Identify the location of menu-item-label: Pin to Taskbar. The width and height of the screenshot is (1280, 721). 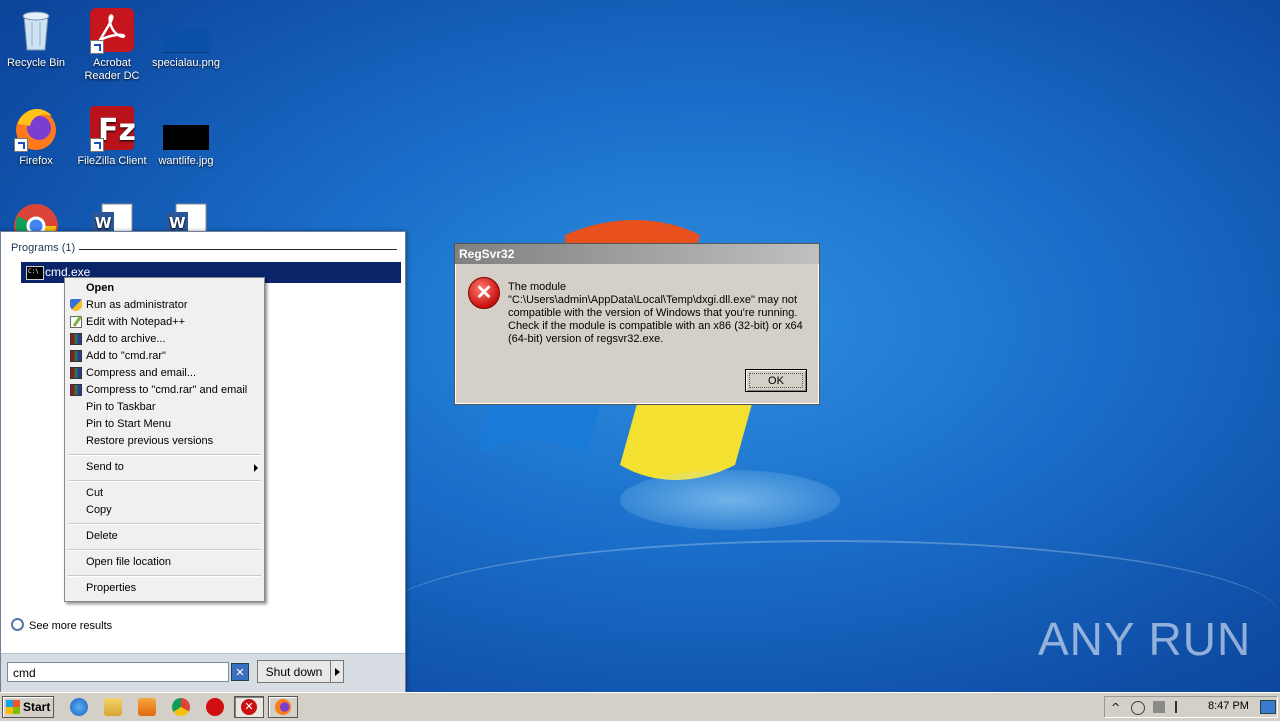
(121, 407).